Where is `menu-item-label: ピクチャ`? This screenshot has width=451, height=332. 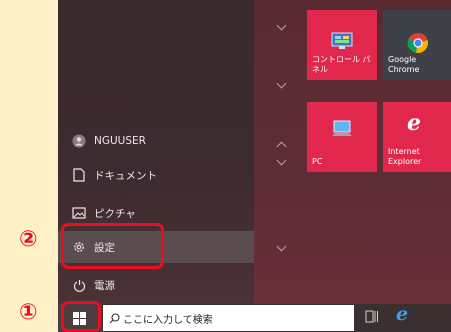 menu-item-label: ピクチャ is located at coordinates (115, 213).